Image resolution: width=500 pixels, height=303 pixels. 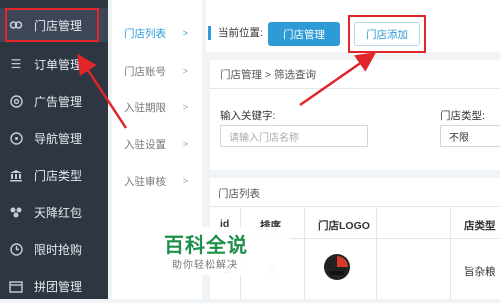 I want to click on keyword-label: 输入关键字:, so click(x=248, y=116).